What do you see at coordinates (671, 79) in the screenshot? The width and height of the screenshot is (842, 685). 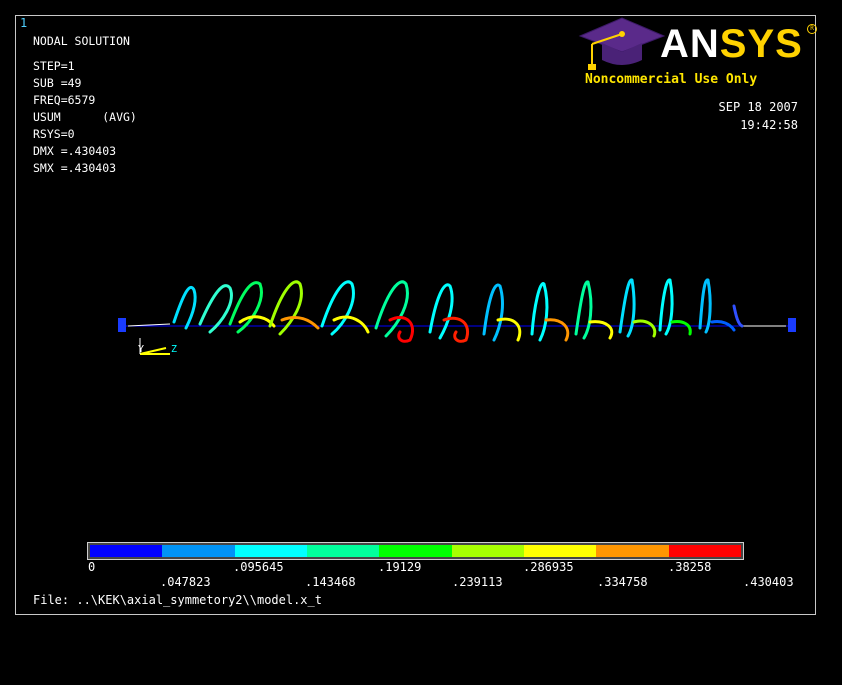 I see `noncommercial-label: Noncommercial Use Only` at bounding box center [671, 79].